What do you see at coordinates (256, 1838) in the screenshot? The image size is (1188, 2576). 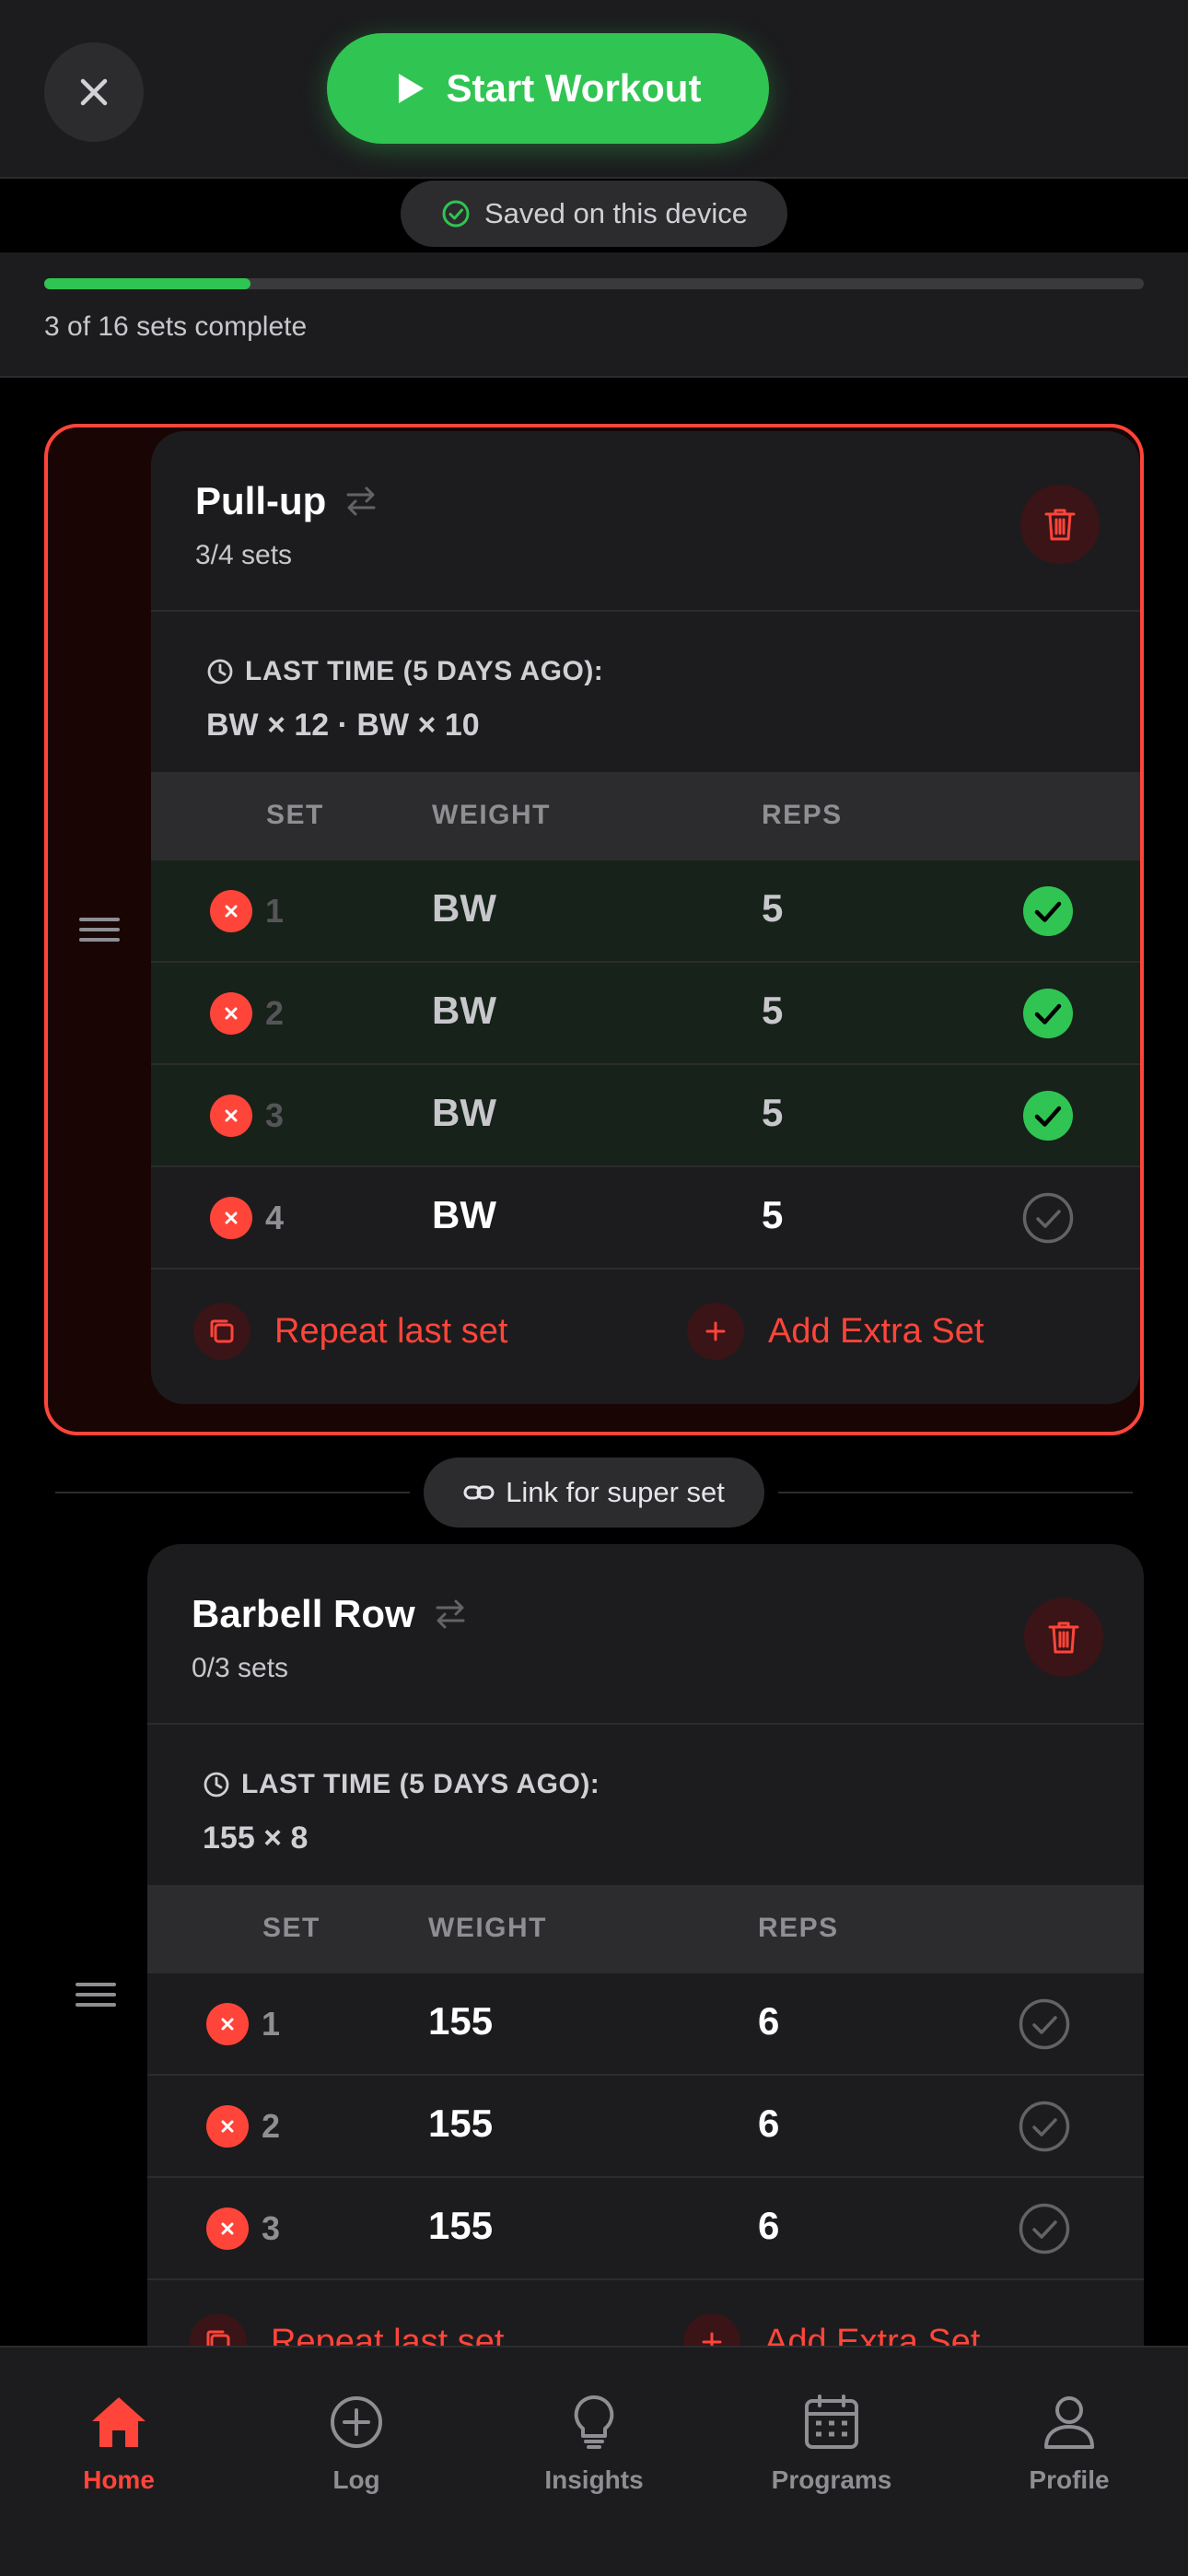 I see `last-time-value: 155 × 8` at bounding box center [256, 1838].